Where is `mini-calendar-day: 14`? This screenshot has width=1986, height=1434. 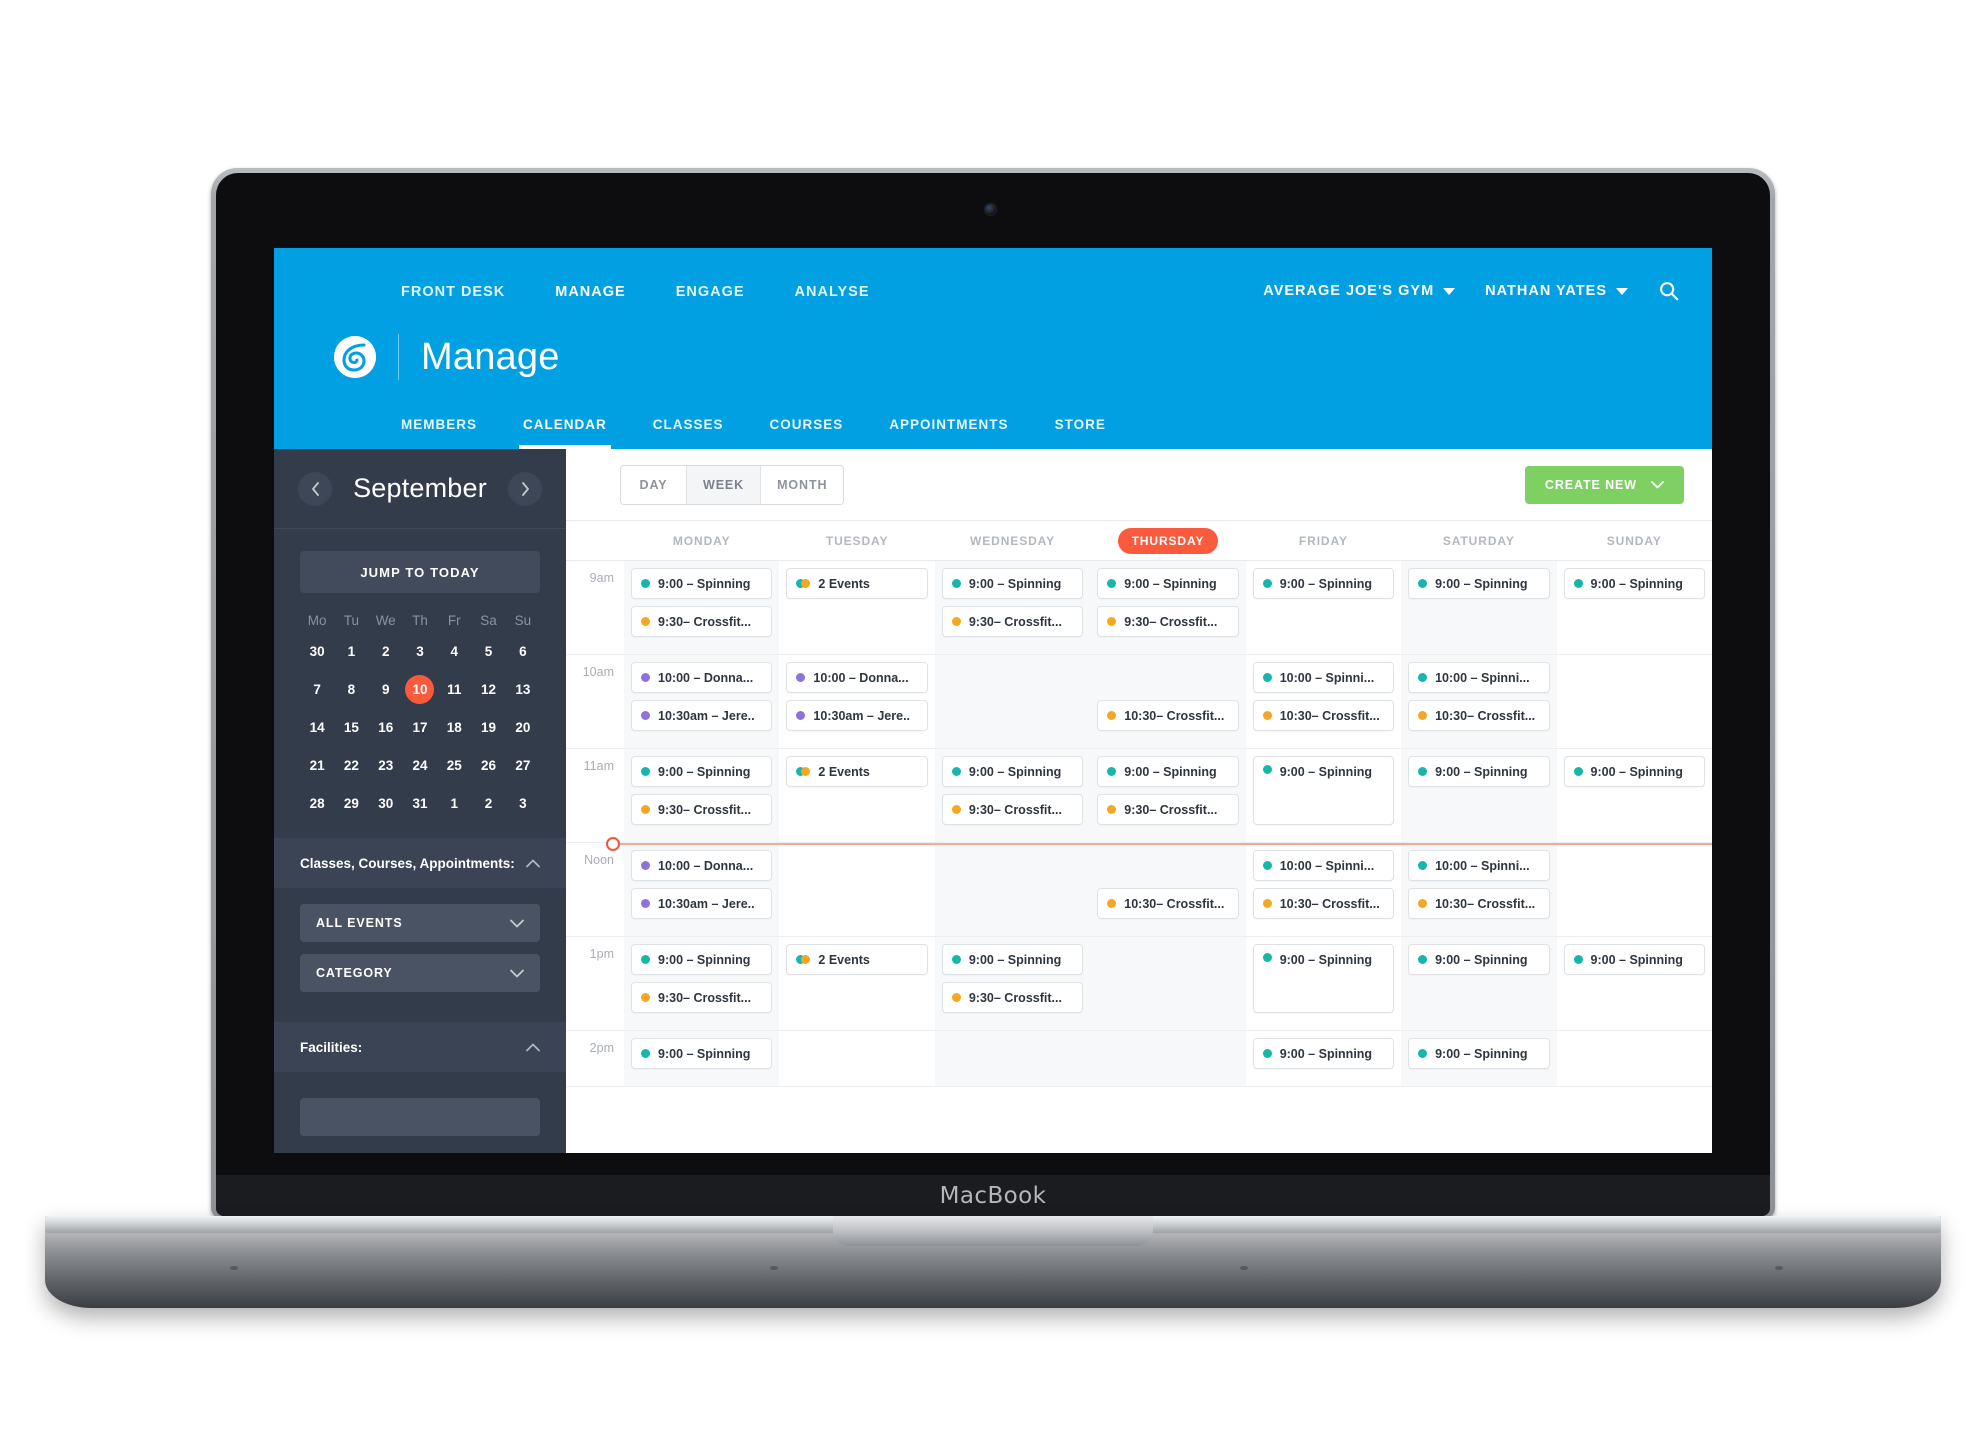
mini-calendar-day: 14 is located at coordinates (317, 727).